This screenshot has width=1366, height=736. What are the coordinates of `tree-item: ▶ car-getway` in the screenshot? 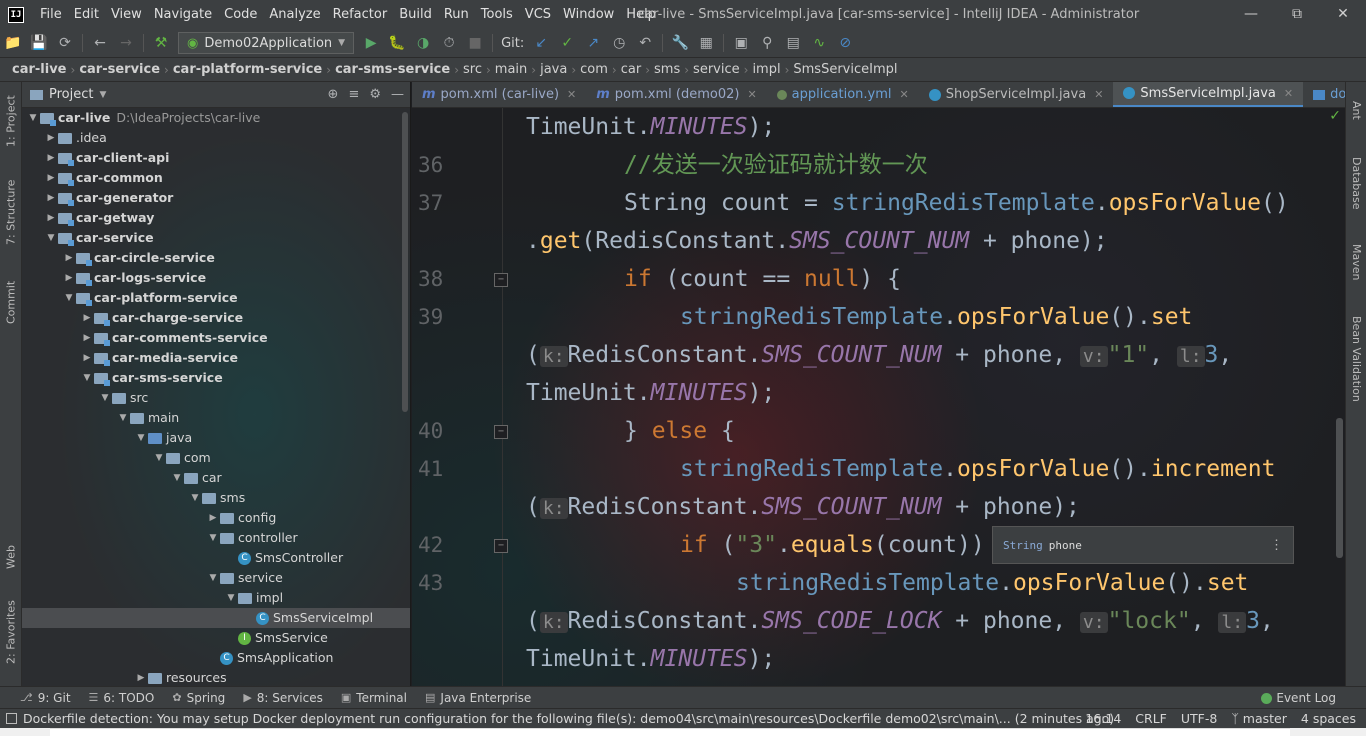 It's located at (216, 218).